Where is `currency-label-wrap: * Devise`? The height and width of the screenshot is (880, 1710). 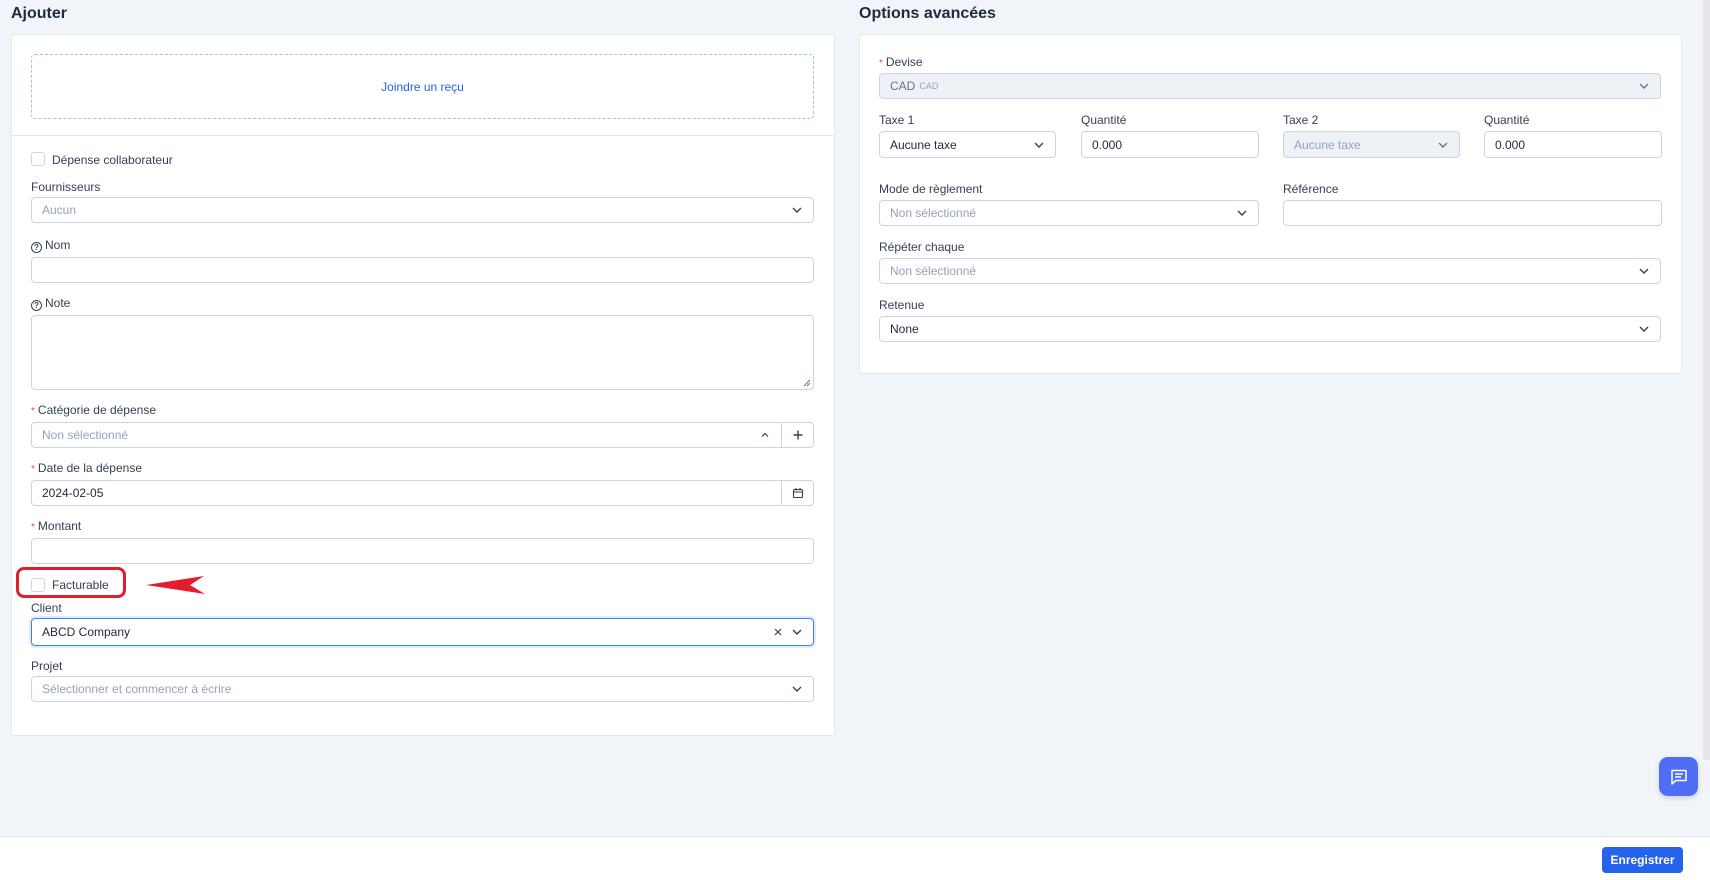 currency-label-wrap: * Devise is located at coordinates (901, 62).